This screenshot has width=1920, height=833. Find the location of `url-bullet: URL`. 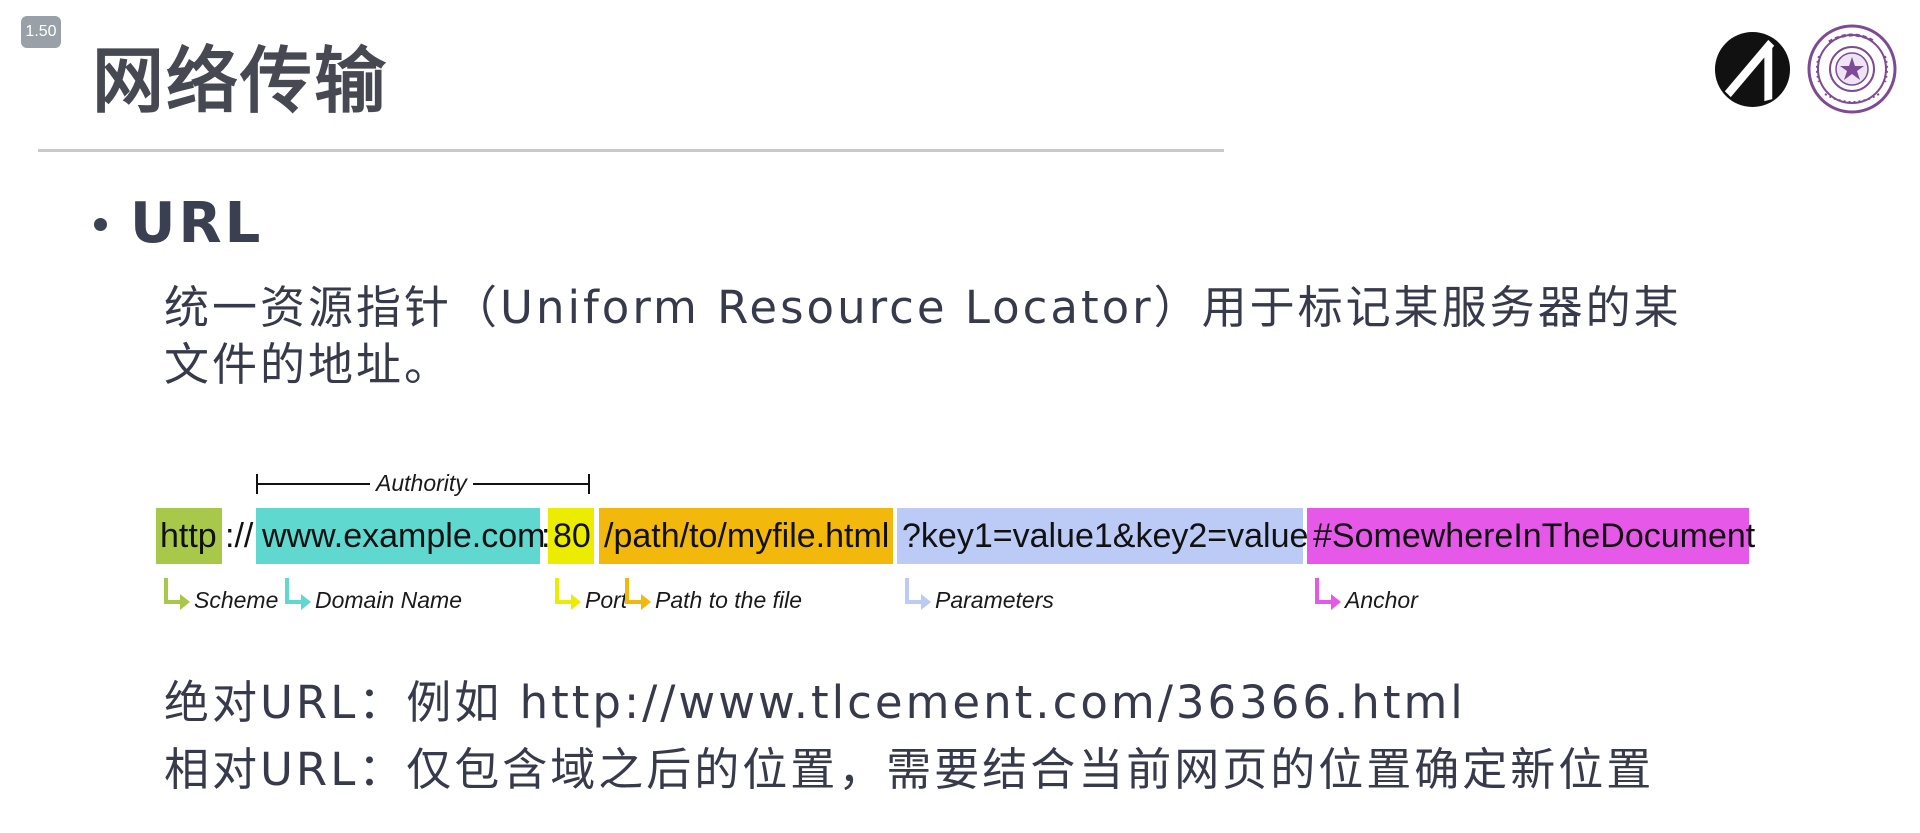

url-bullet: URL is located at coordinates (178, 224).